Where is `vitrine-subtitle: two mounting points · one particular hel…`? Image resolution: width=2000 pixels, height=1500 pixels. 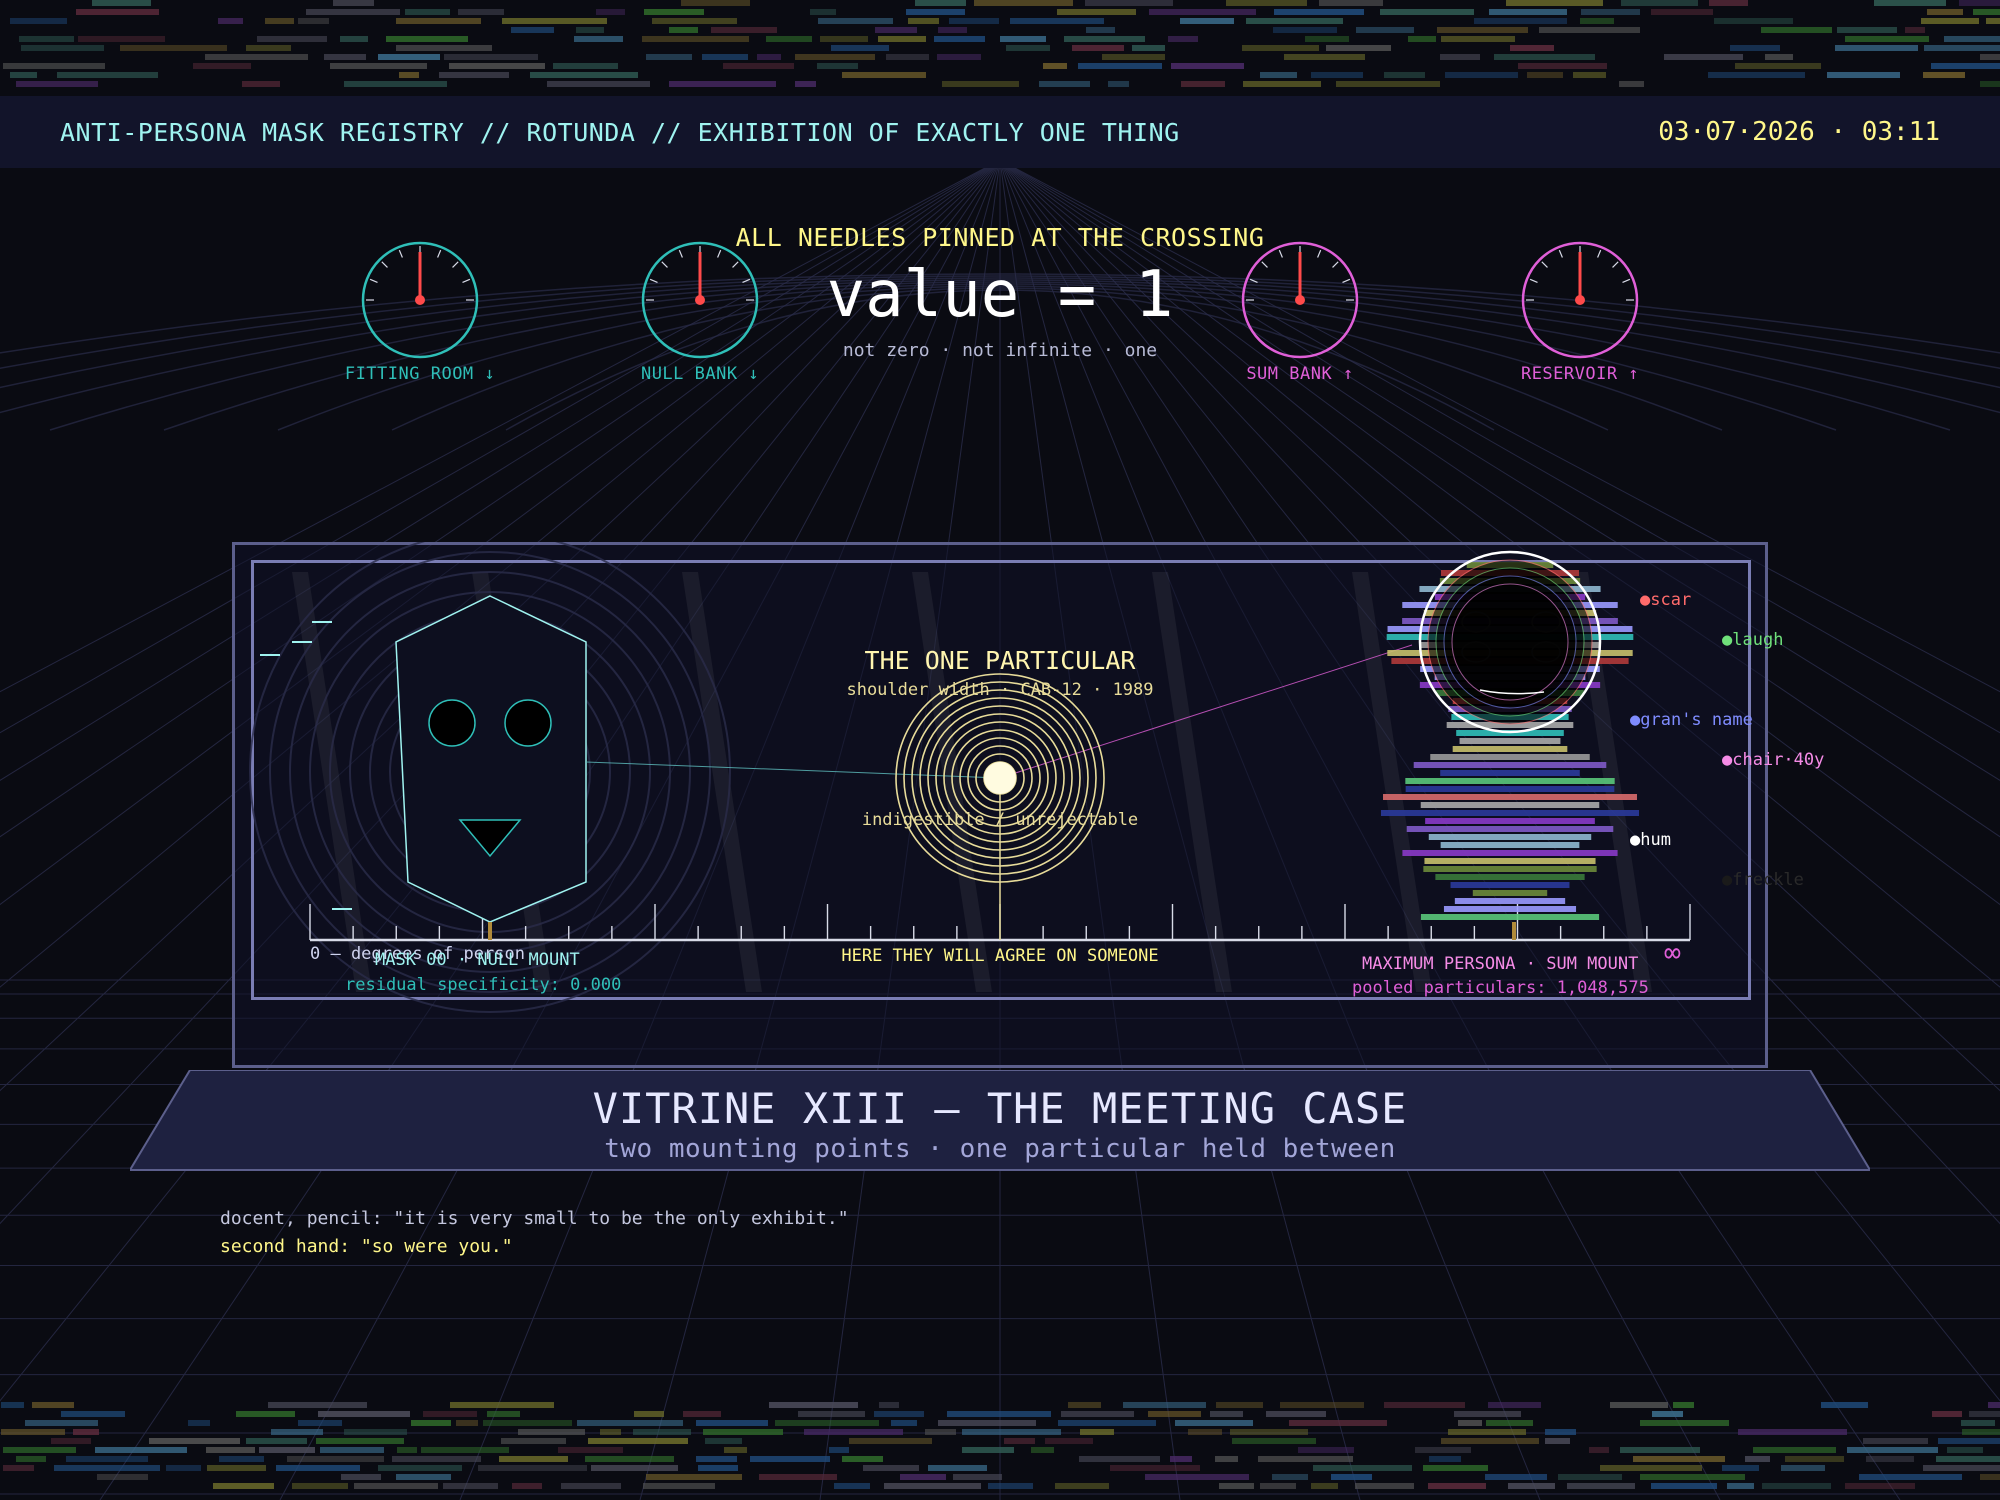
vitrine-subtitle: two mounting points · one particular hel… is located at coordinates (1000, 1149).